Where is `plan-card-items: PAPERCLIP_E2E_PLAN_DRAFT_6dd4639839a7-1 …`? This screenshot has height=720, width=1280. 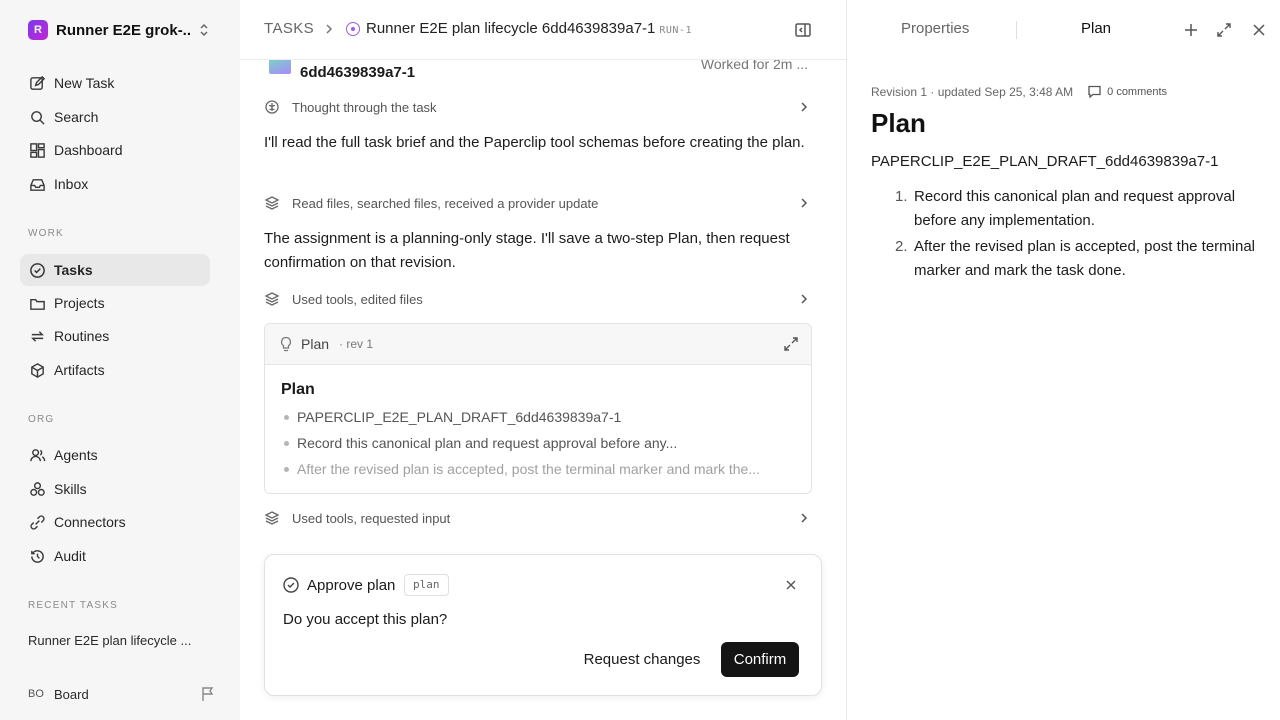 plan-card-items: PAPERCLIP_E2E_PLAN_DRAFT_6dd4639839a7-1 … is located at coordinates (539, 446).